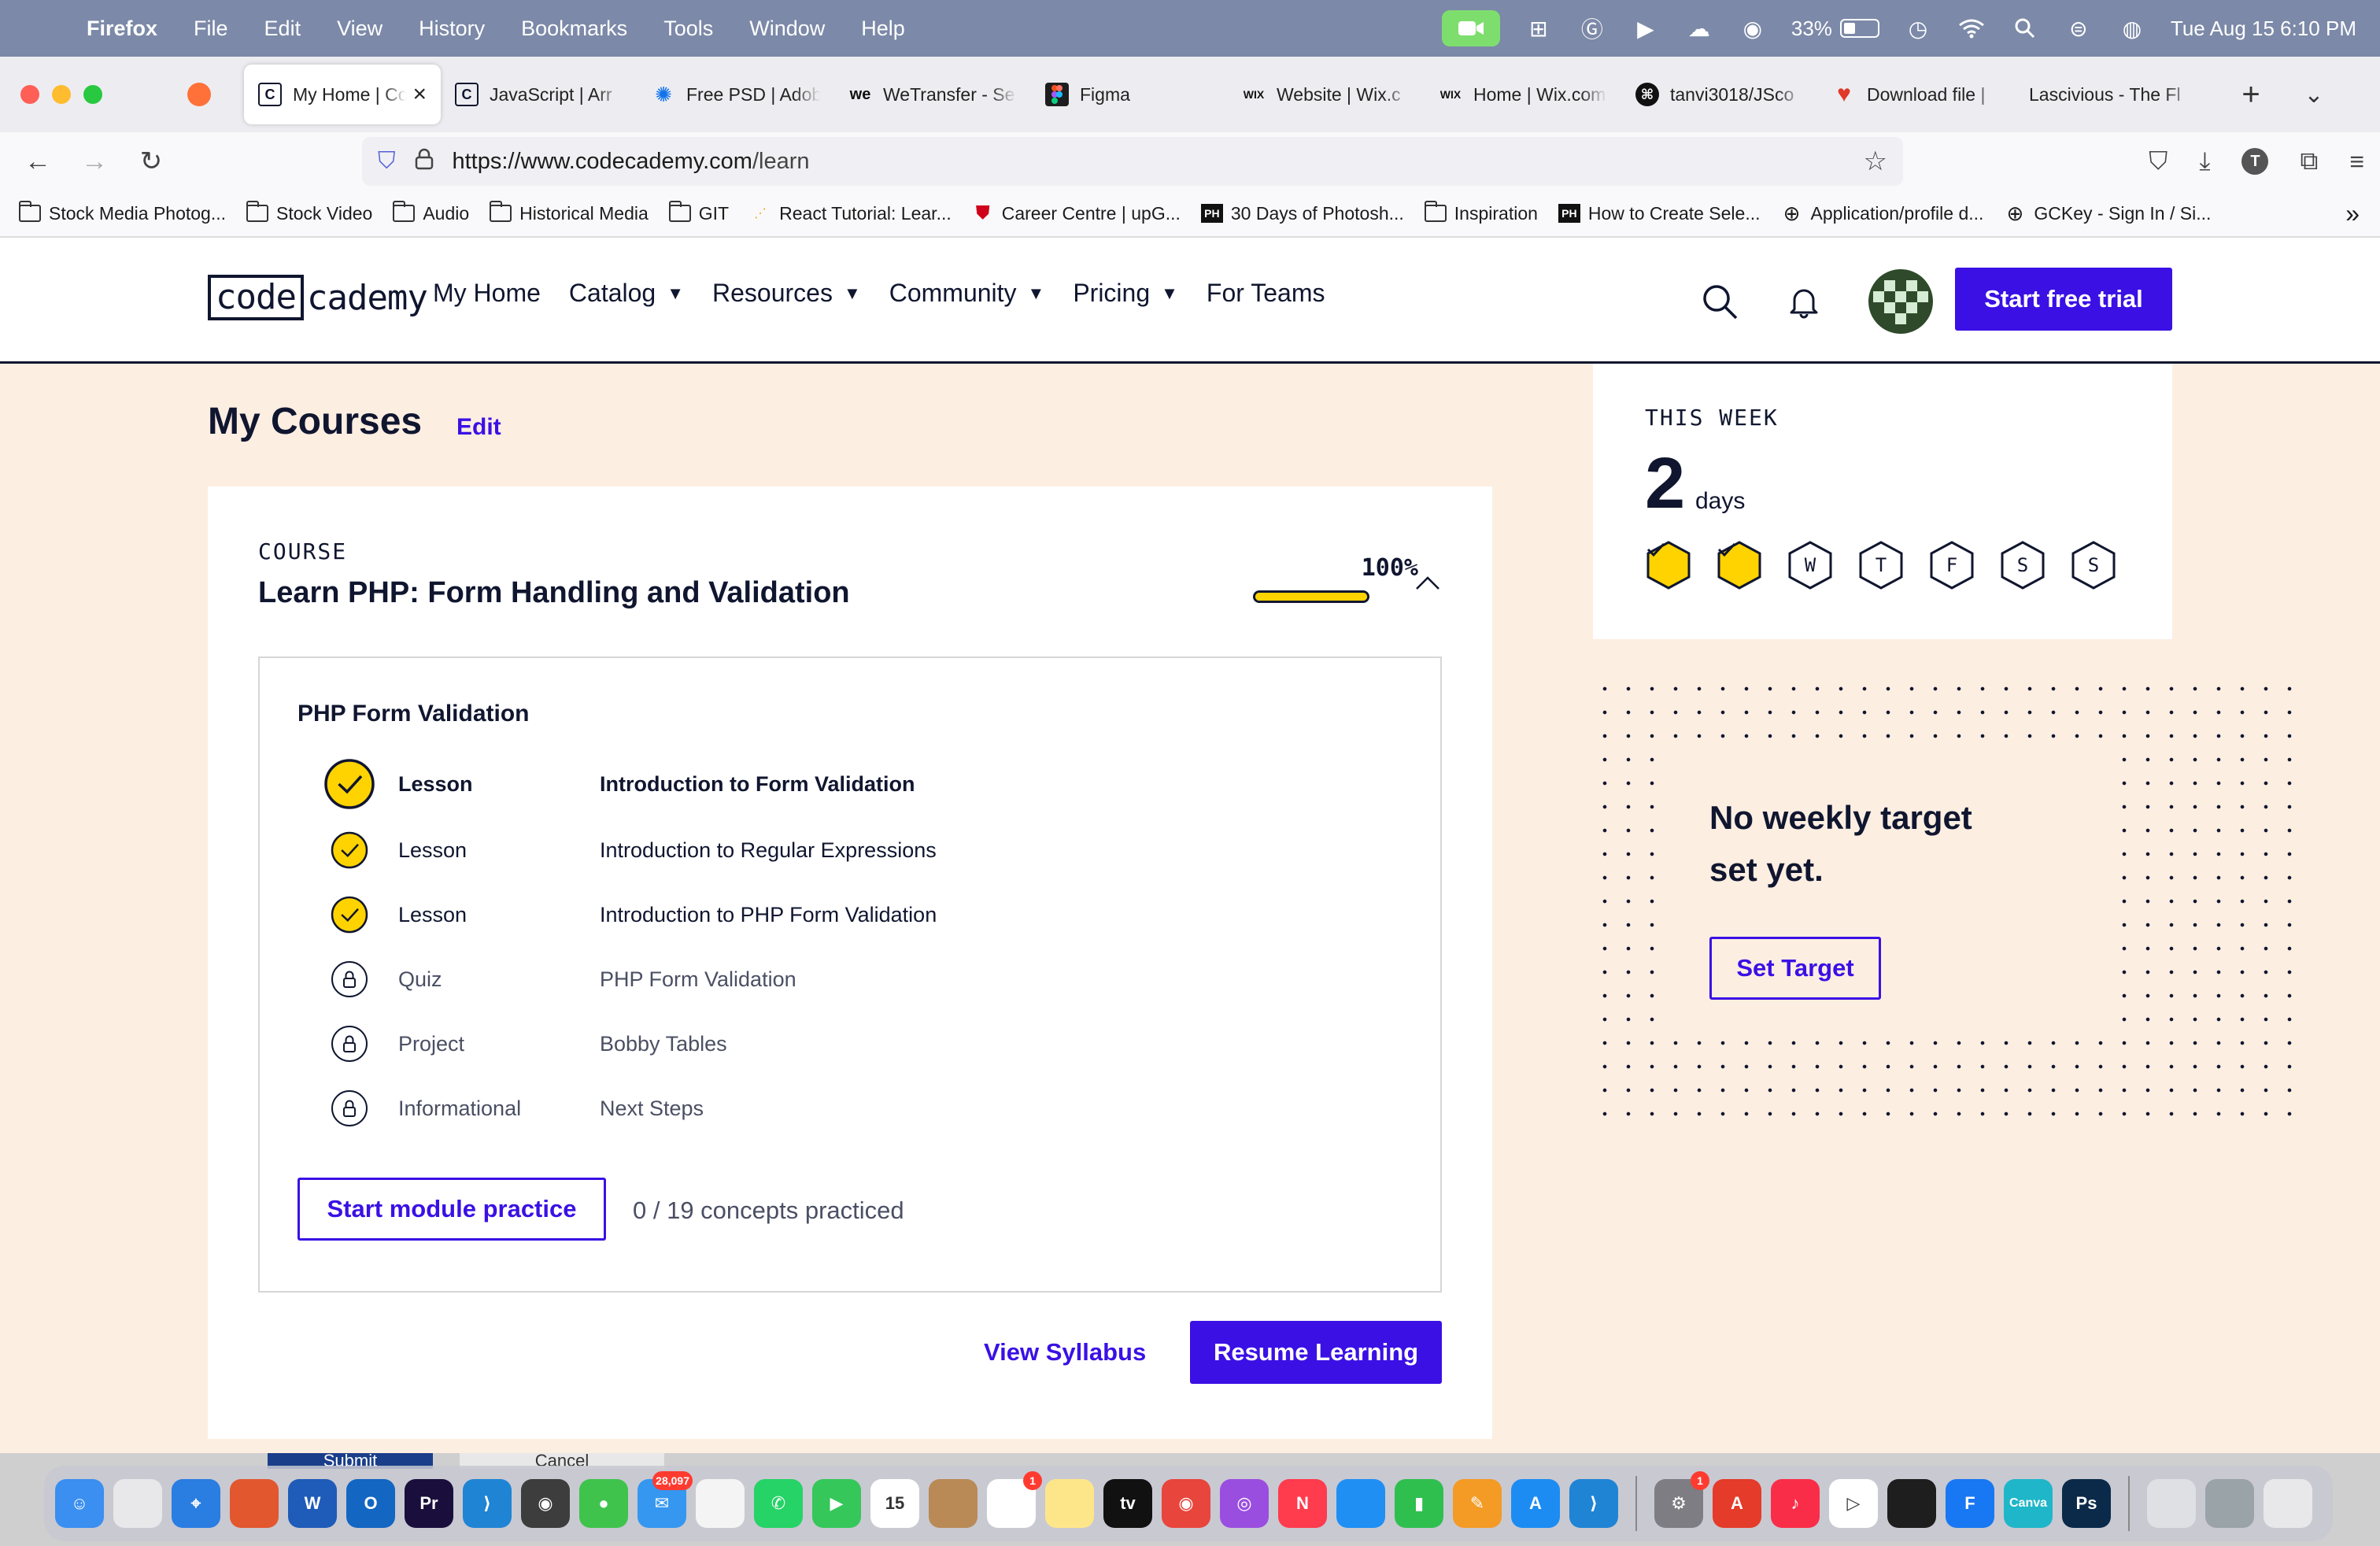  I want to click on lesson-row: Lesson Introduction to Form Validation, so click(835, 784).